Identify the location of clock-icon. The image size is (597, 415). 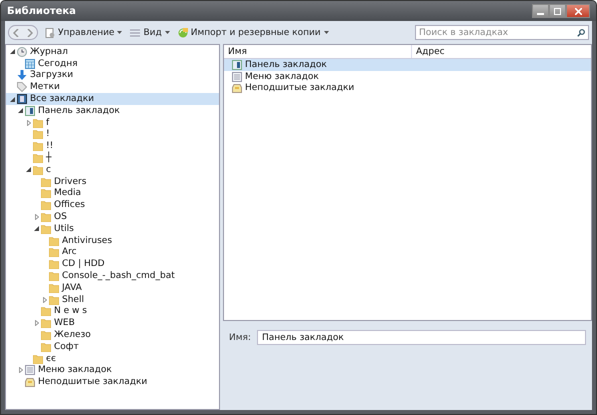
(22, 51).